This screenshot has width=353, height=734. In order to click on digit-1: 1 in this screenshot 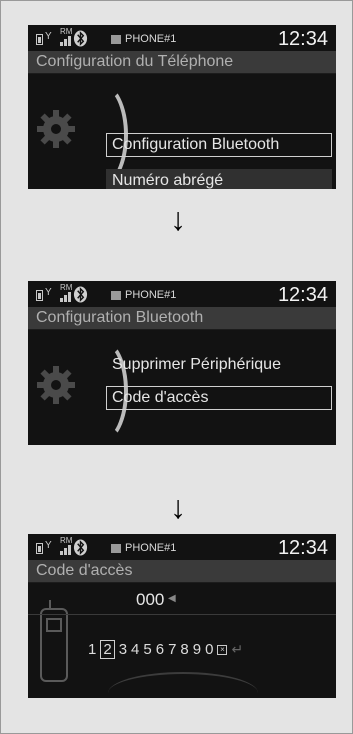, I will do `click(92, 649)`.